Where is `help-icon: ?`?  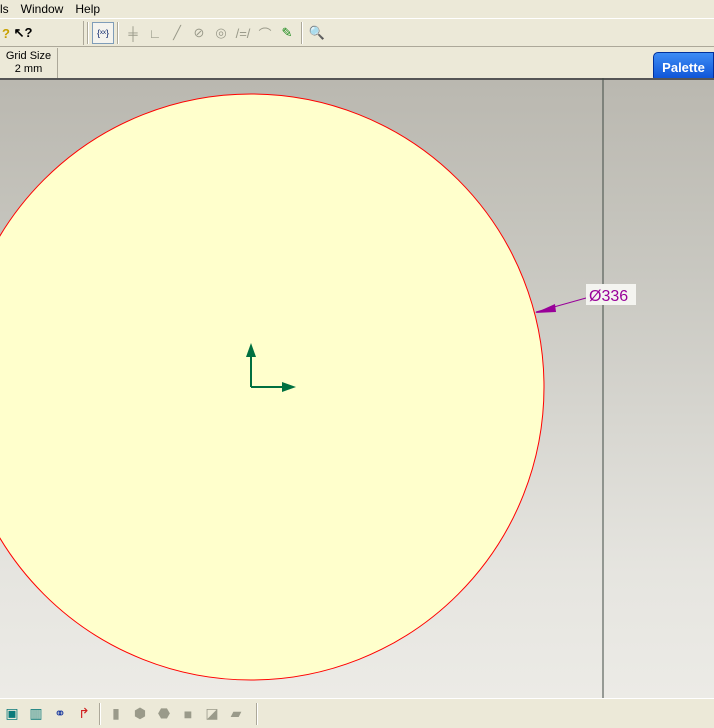 help-icon: ? is located at coordinates (6, 33).